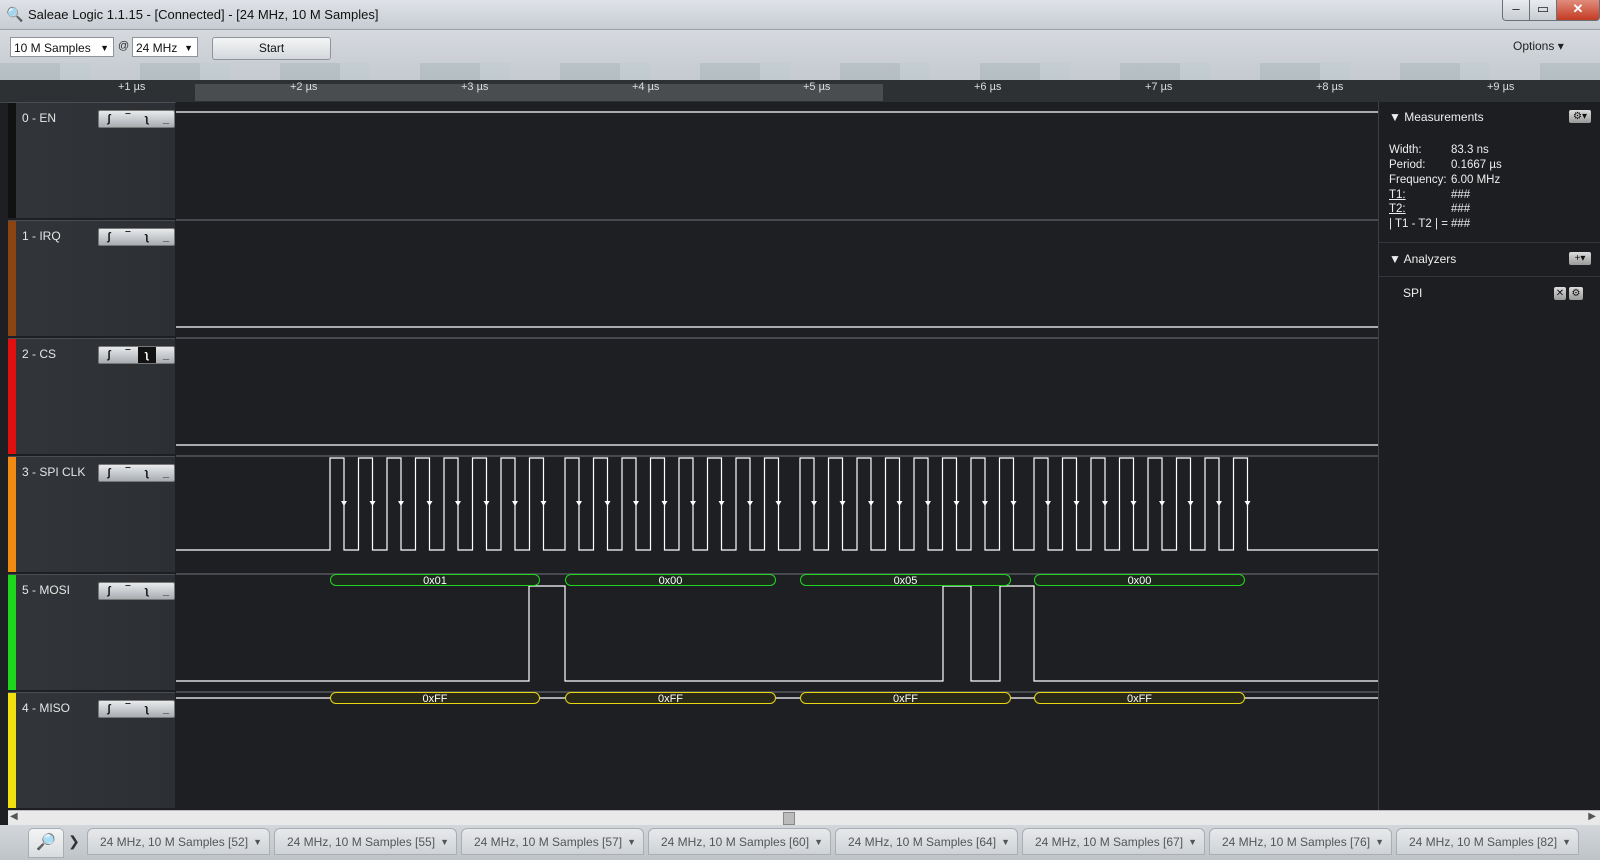 The height and width of the screenshot is (860, 1600). Describe the element at coordinates (1113, 841) in the screenshot. I see `capture-tab: 24 MHz, 10 M Samples [67] ▼` at that location.